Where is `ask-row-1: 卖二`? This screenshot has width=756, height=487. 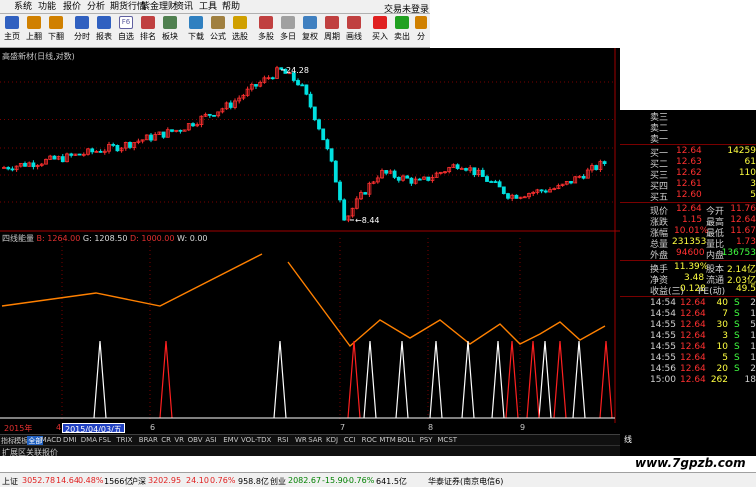 ask-row-1: 卖二 is located at coordinates (688, 127).